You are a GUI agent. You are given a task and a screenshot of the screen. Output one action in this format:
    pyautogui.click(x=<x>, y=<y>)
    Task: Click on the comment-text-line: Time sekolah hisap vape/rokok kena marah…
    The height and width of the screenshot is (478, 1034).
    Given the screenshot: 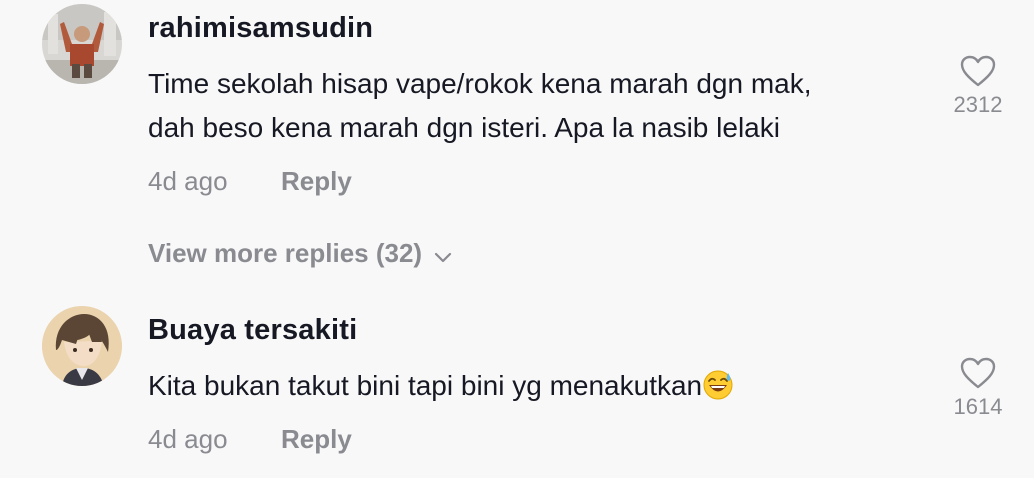 What is the action you would take?
    pyautogui.click(x=480, y=83)
    